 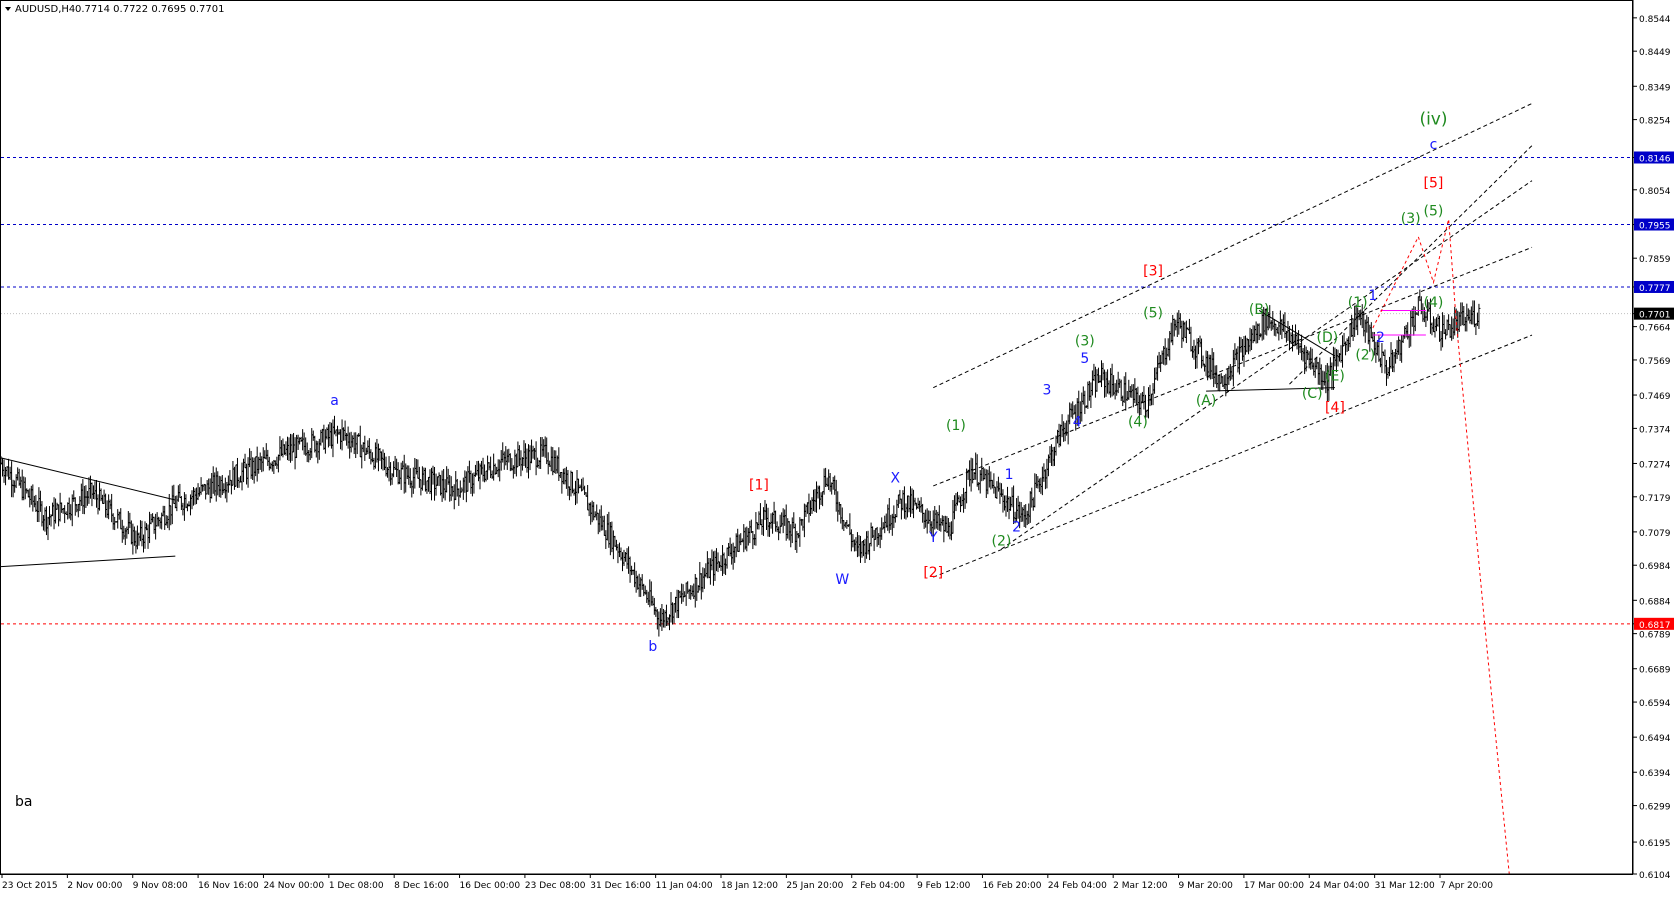 I want to click on time-tick-label: 16 Feb 20:00, so click(x=1011, y=886).